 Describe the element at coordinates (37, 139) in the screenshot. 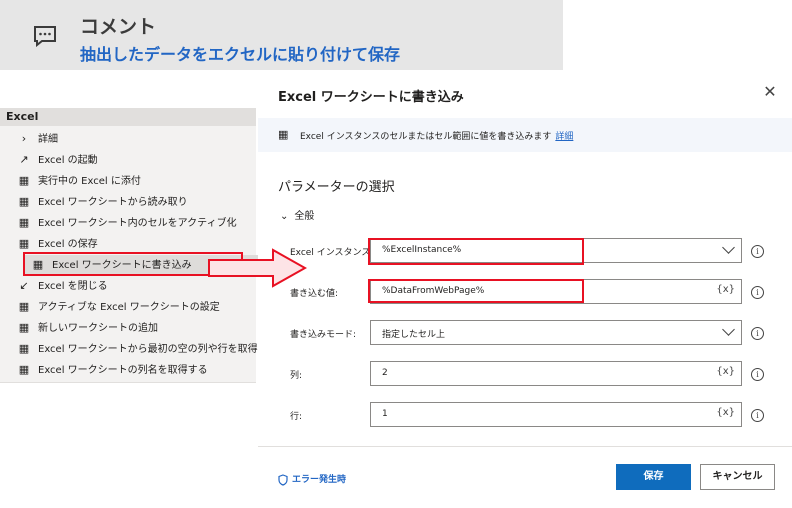

I see `sidebar-item-details: › 詳細` at that location.